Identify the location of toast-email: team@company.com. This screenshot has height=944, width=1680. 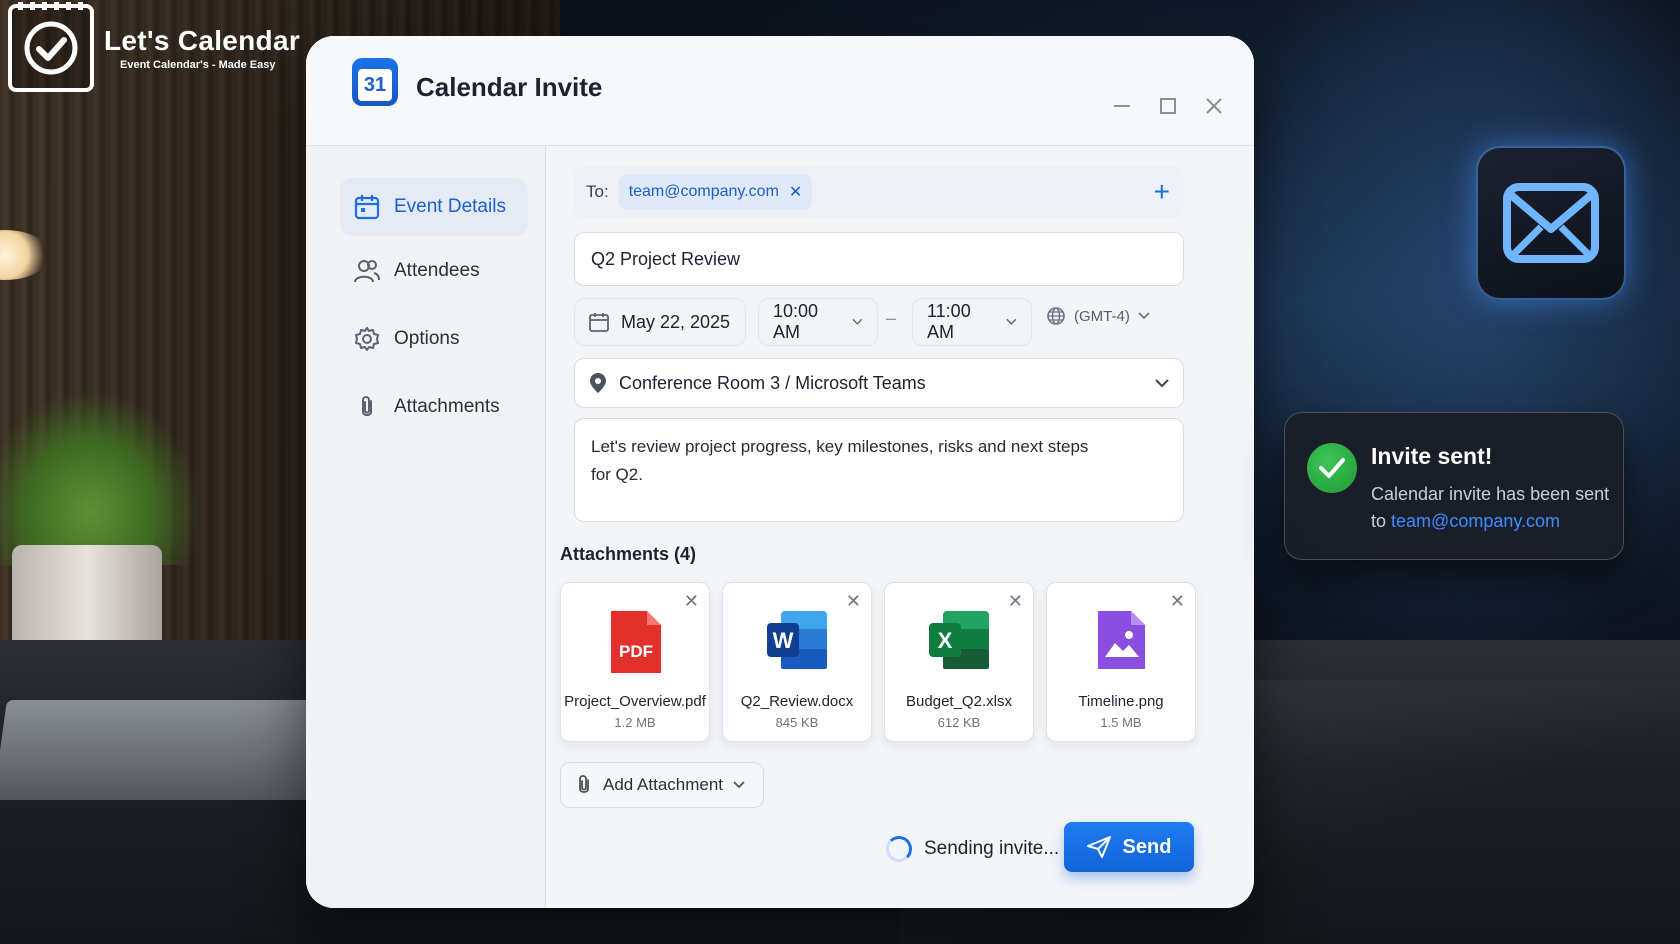
(1476, 521).